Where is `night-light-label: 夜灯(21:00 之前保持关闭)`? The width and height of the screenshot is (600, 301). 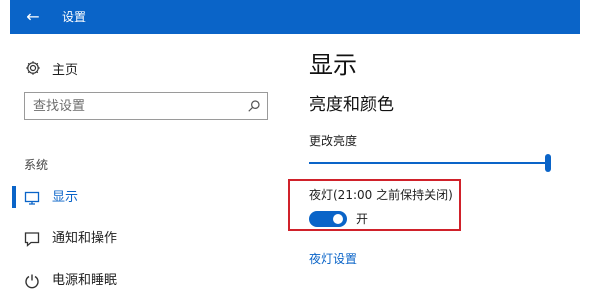 night-light-label: 夜灯(21:00 之前保持关闭) is located at coordinates (381, 195).